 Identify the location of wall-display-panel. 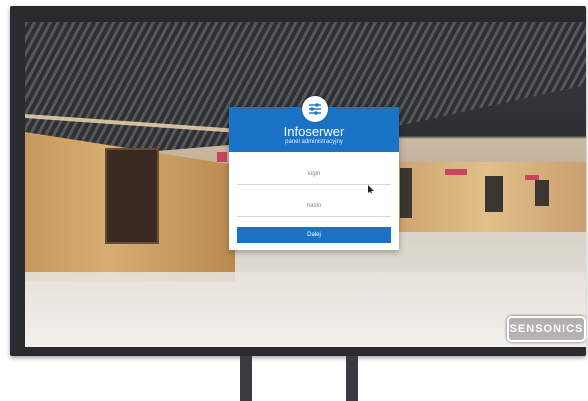
(132, 196).